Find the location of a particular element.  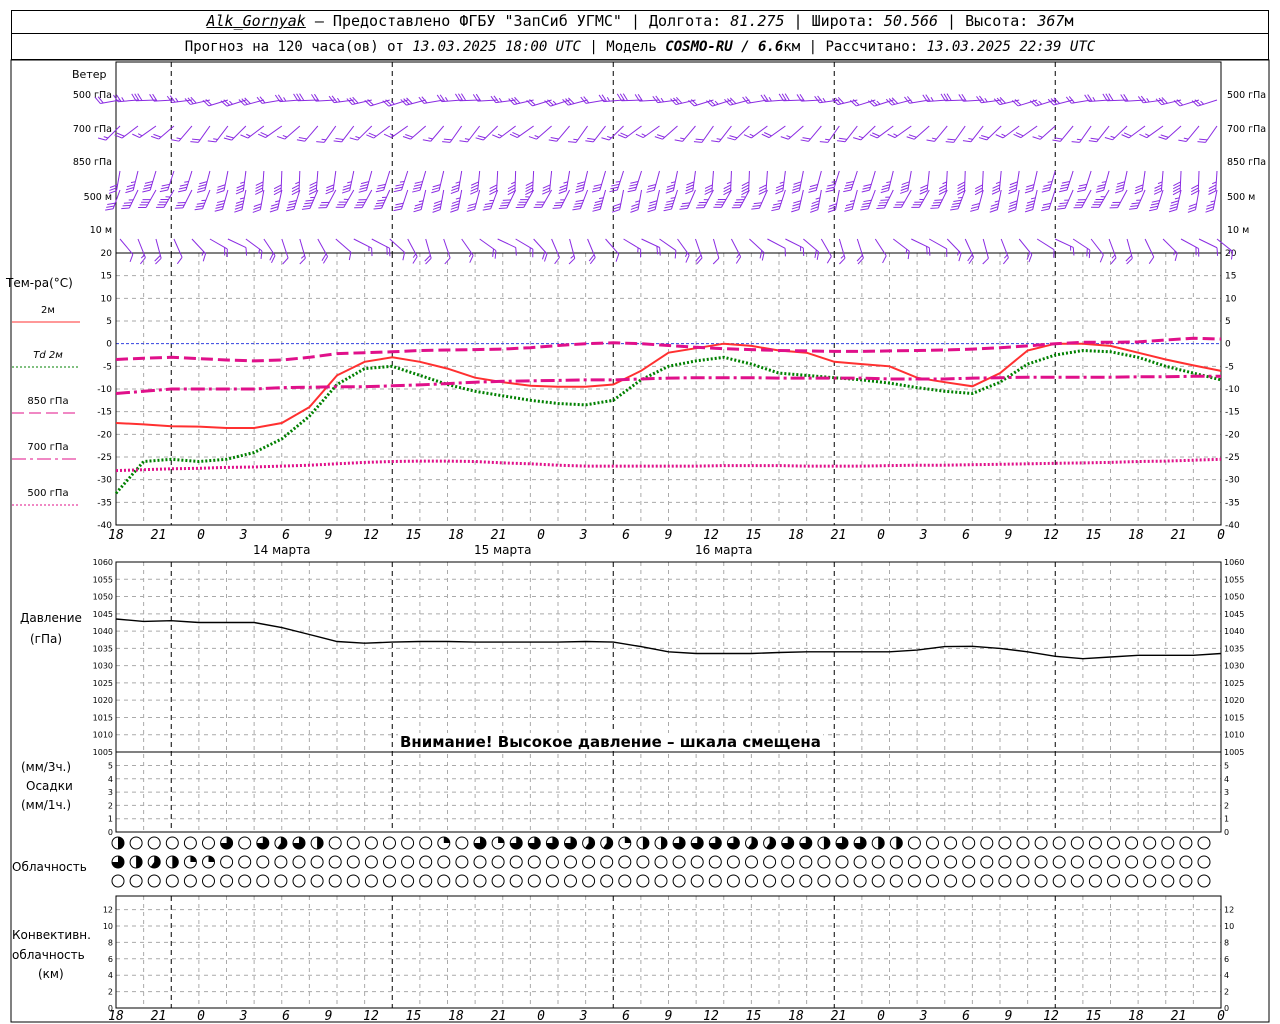

time-tick-label: 9 is located at coordinates (1009, 535).